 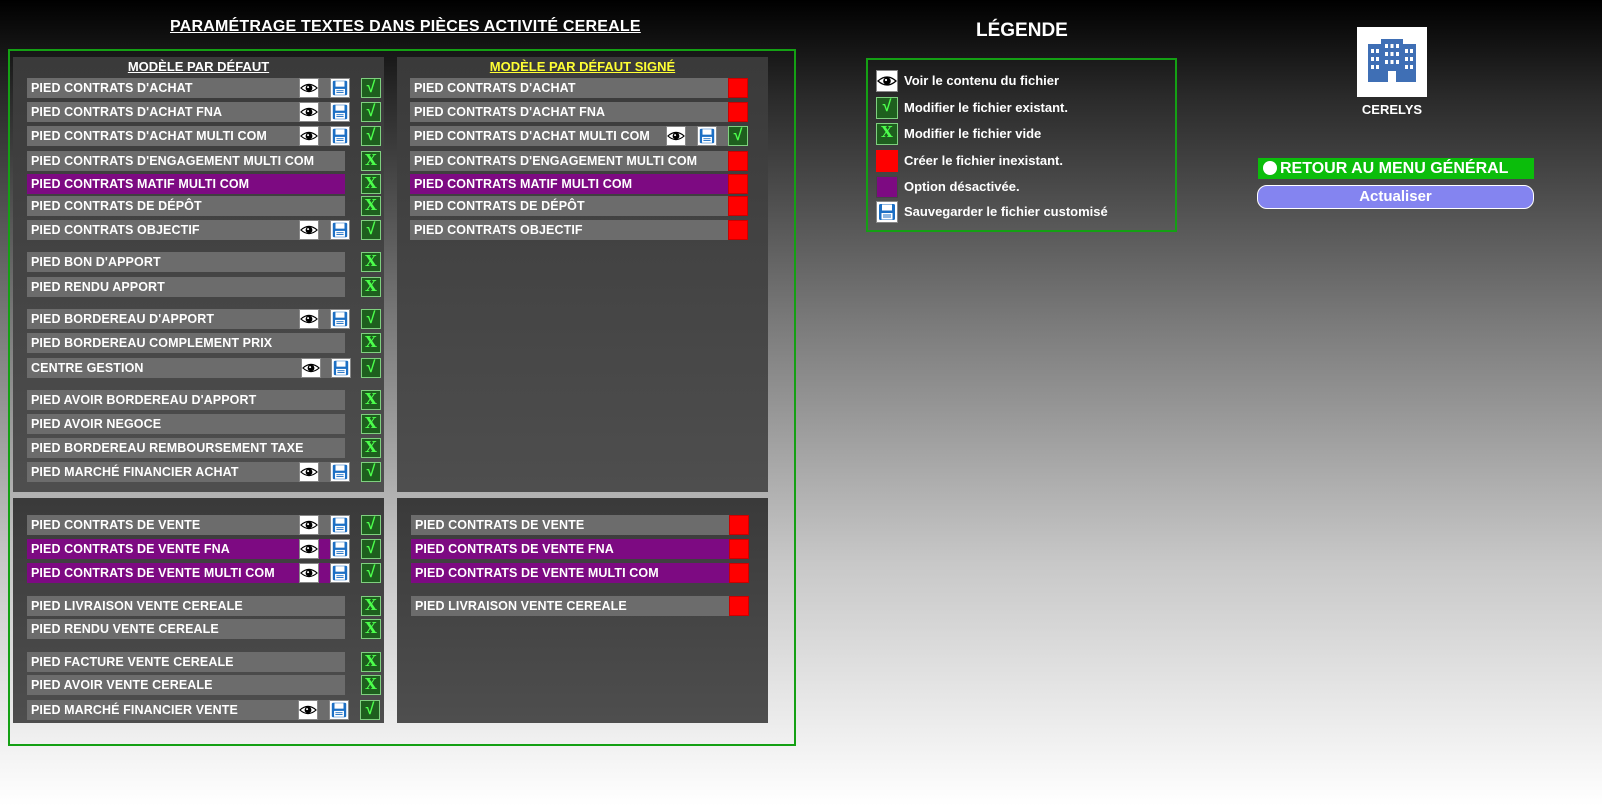 I want to click on row-signed-livraison-vente-cereale: PIED LIVRAISON VENTE CEREALE, so click(x=588, y=606).